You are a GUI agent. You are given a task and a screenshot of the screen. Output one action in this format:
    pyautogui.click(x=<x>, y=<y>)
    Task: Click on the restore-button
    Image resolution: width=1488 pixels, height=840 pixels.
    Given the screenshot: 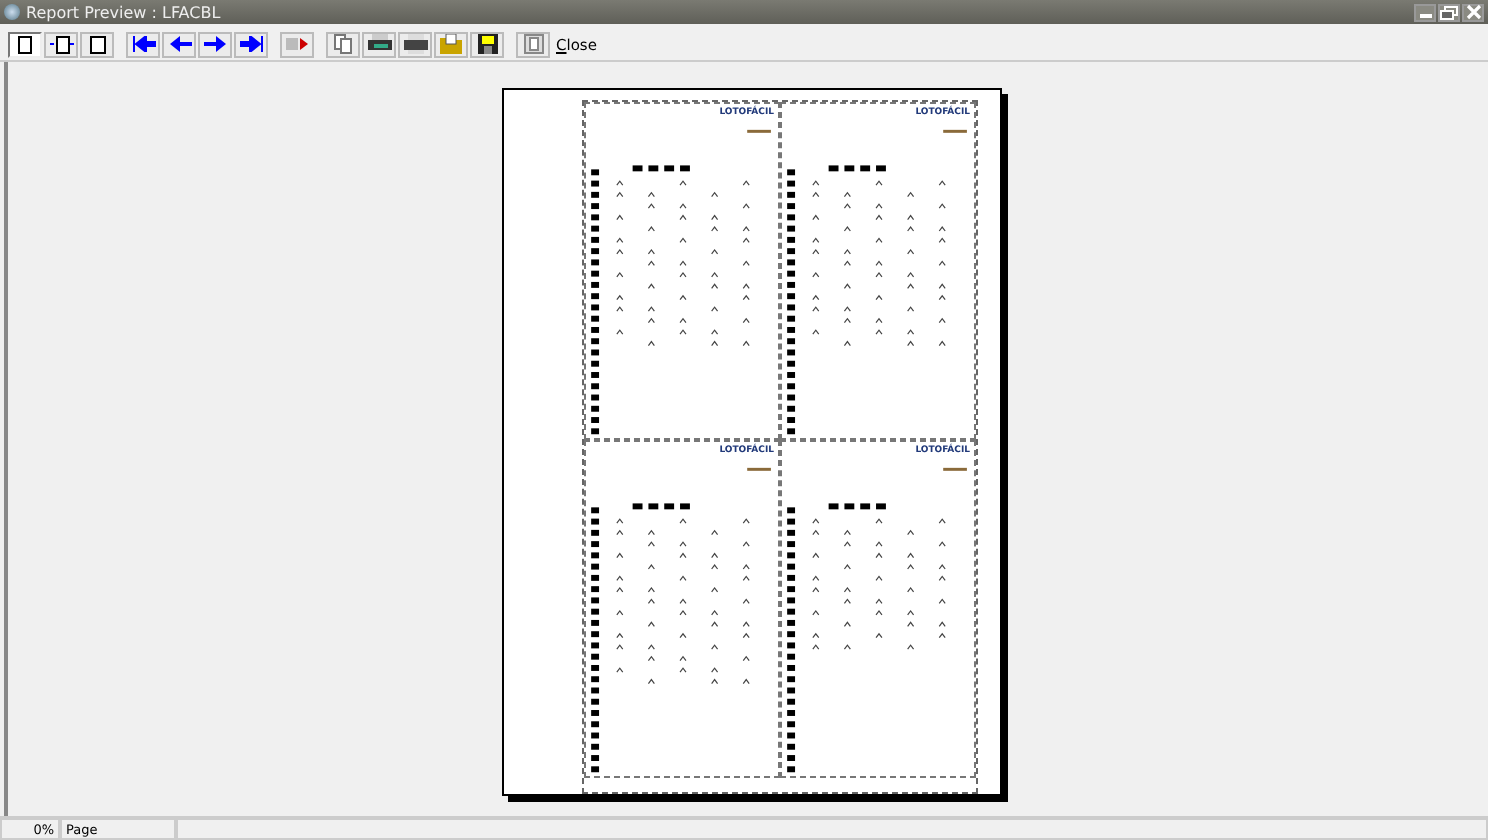 What is the action you would take?
    pyautogui.click(x=1449, y=12)
    